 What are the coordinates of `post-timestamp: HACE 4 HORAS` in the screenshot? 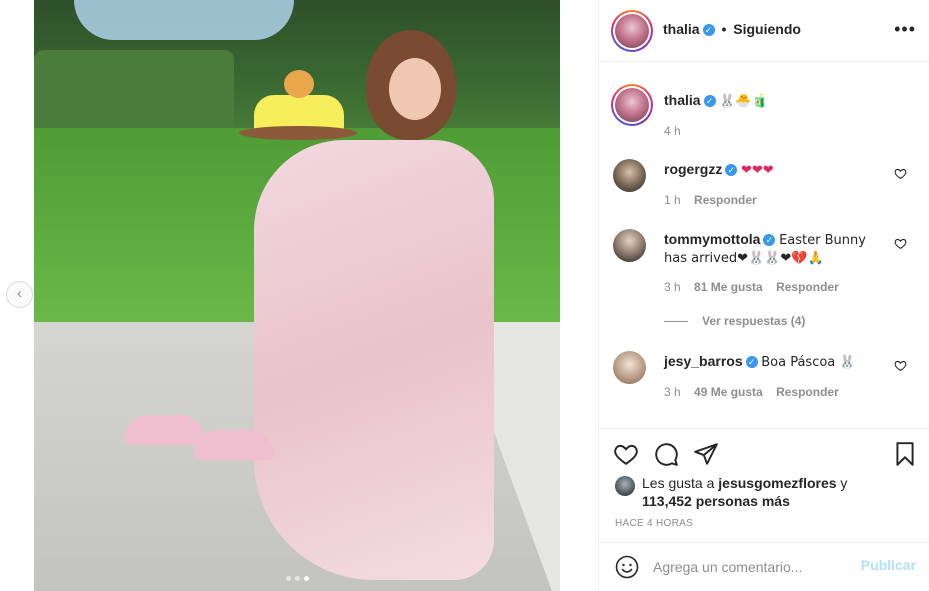 It's located at (654, 523).